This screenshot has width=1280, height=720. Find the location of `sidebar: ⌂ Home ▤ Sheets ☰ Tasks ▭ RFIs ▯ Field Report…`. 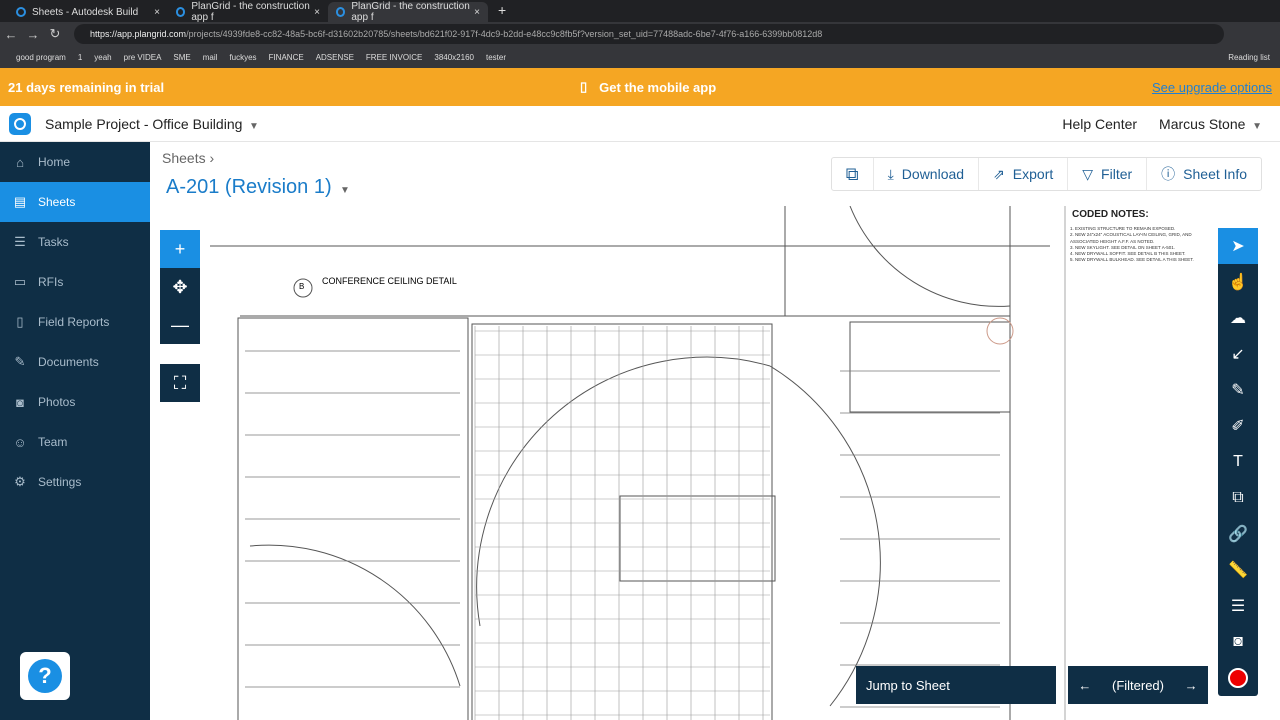

sidebar: ⌂ Home ▤ Sheets ☰ Tasks ▭ RFIs ▯ Field Report… is located at coordinates (75, 431).